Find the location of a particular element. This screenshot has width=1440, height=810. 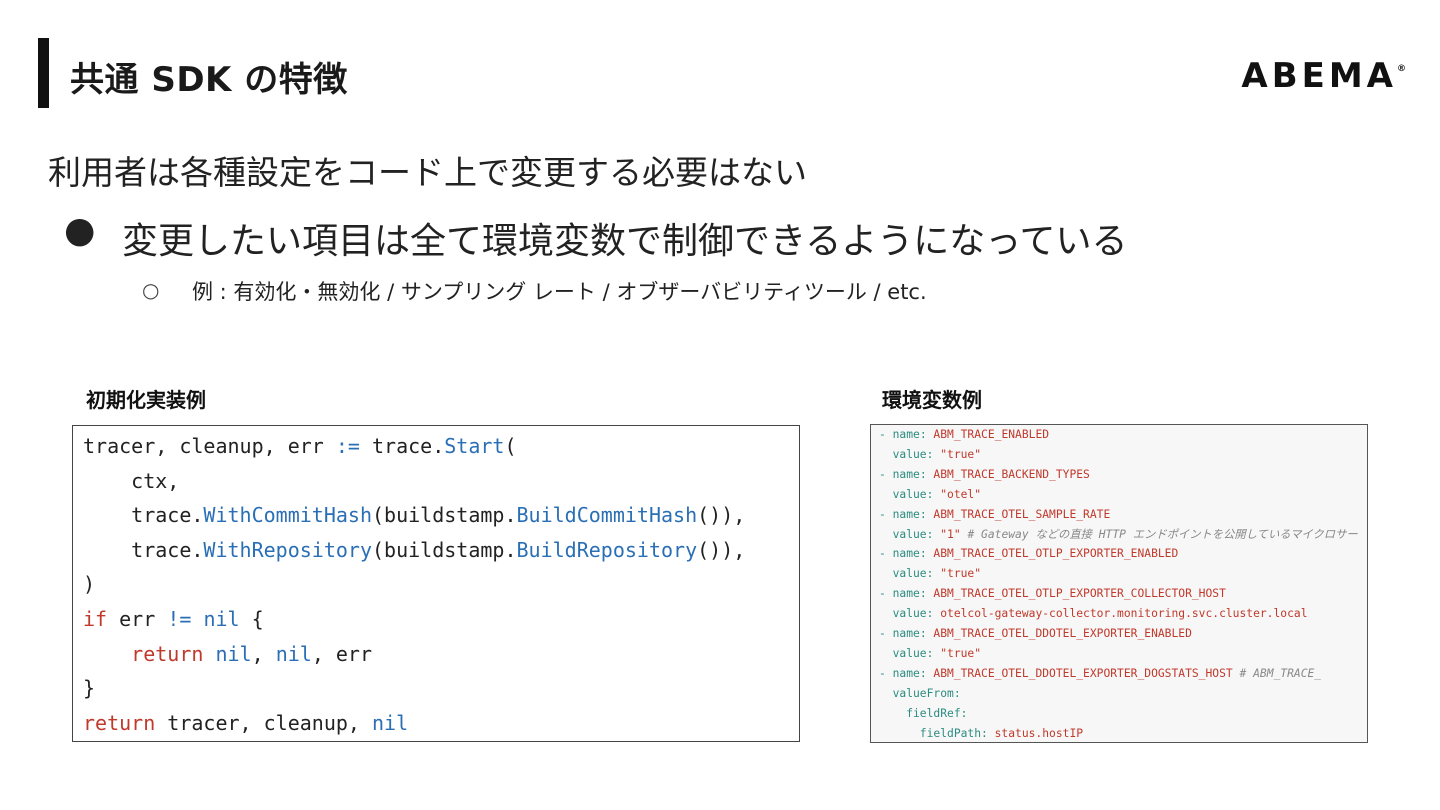

abema-logo: ABEMA® is located at coordinates (1323, 76).